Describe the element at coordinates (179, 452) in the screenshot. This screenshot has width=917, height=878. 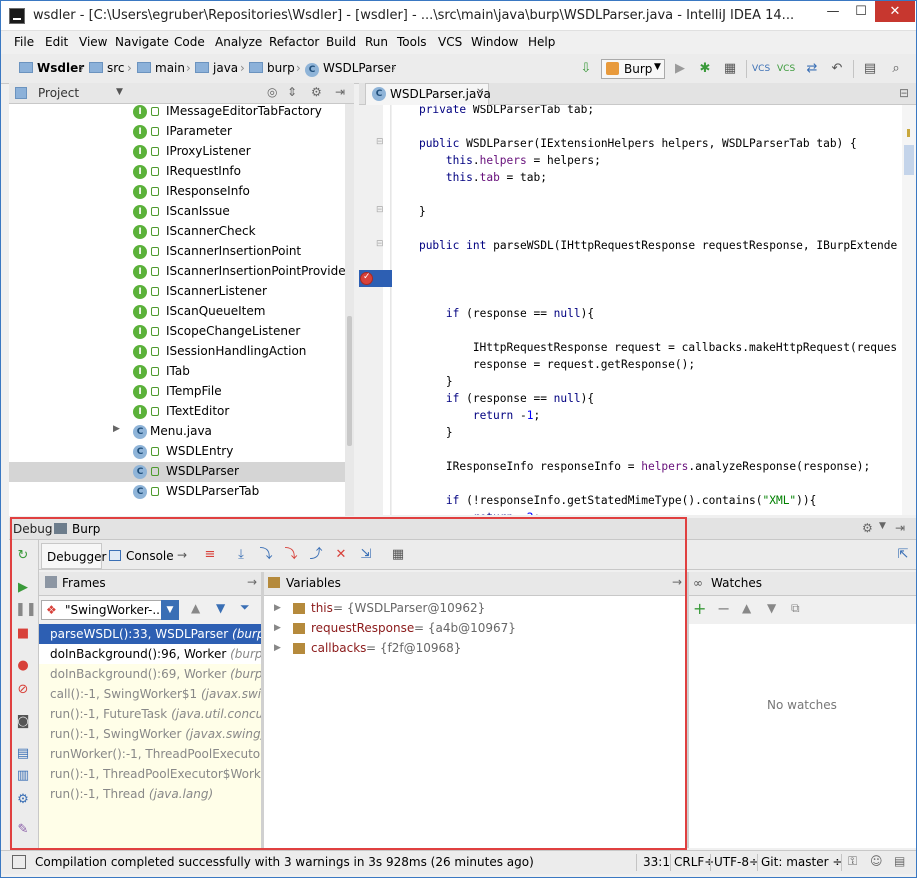
I see `tree-item: C WSDLEntry` at that location.